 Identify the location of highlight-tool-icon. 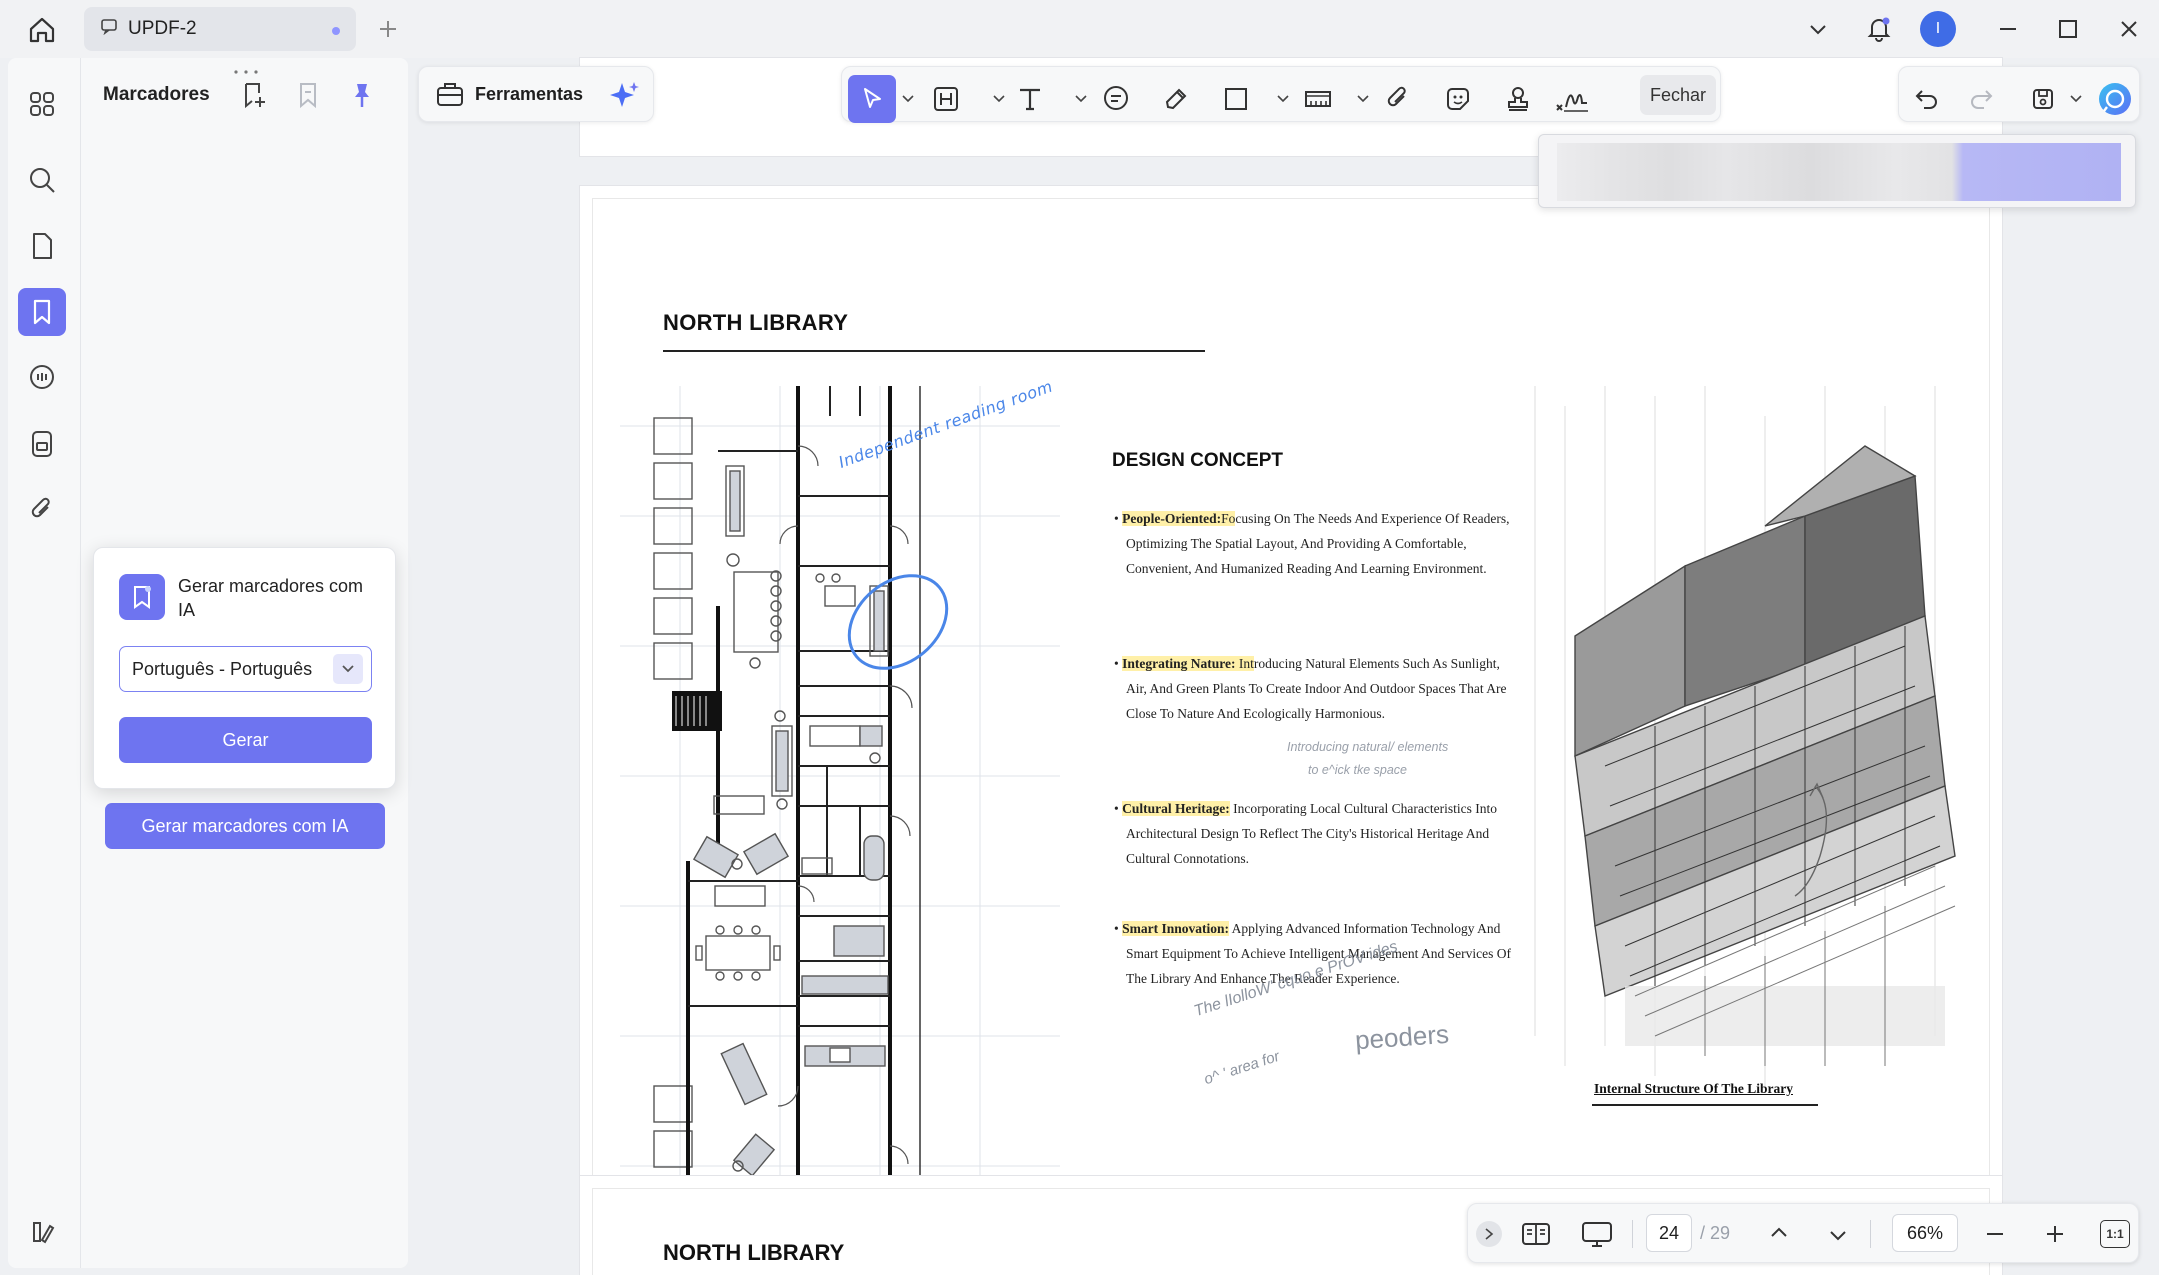
(946, 99).